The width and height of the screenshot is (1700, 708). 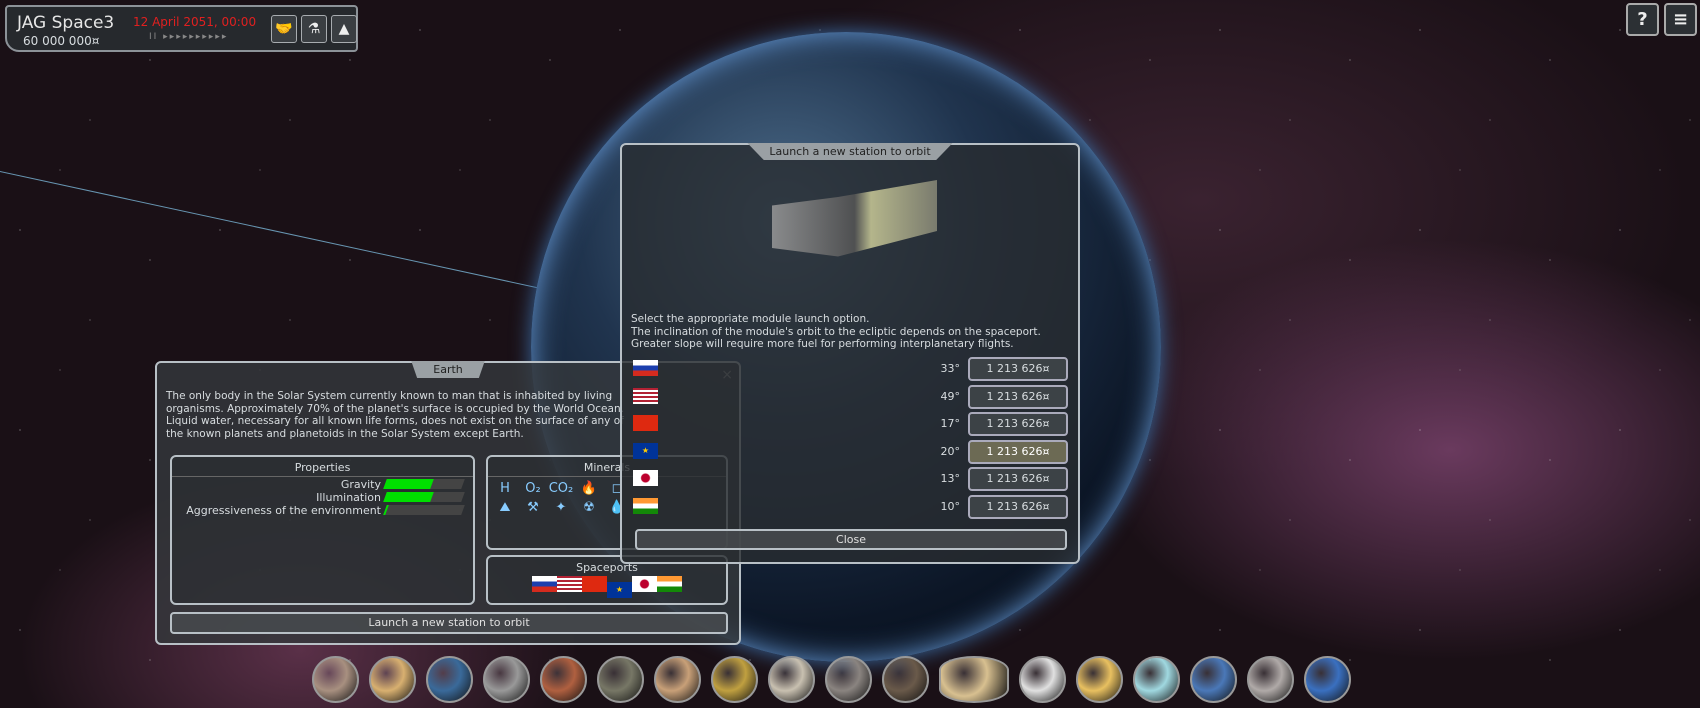 What do you see at coordinates (561, 488) in the screenshot?
I see `mineral-icon: CO₂` at bounding box center [561, 488].